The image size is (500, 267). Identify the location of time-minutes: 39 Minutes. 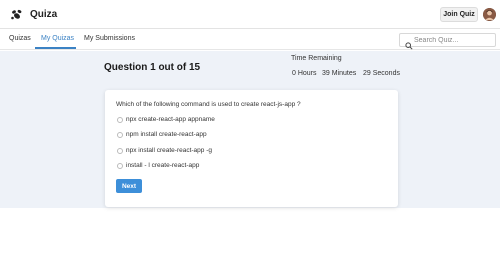
(339, 73).